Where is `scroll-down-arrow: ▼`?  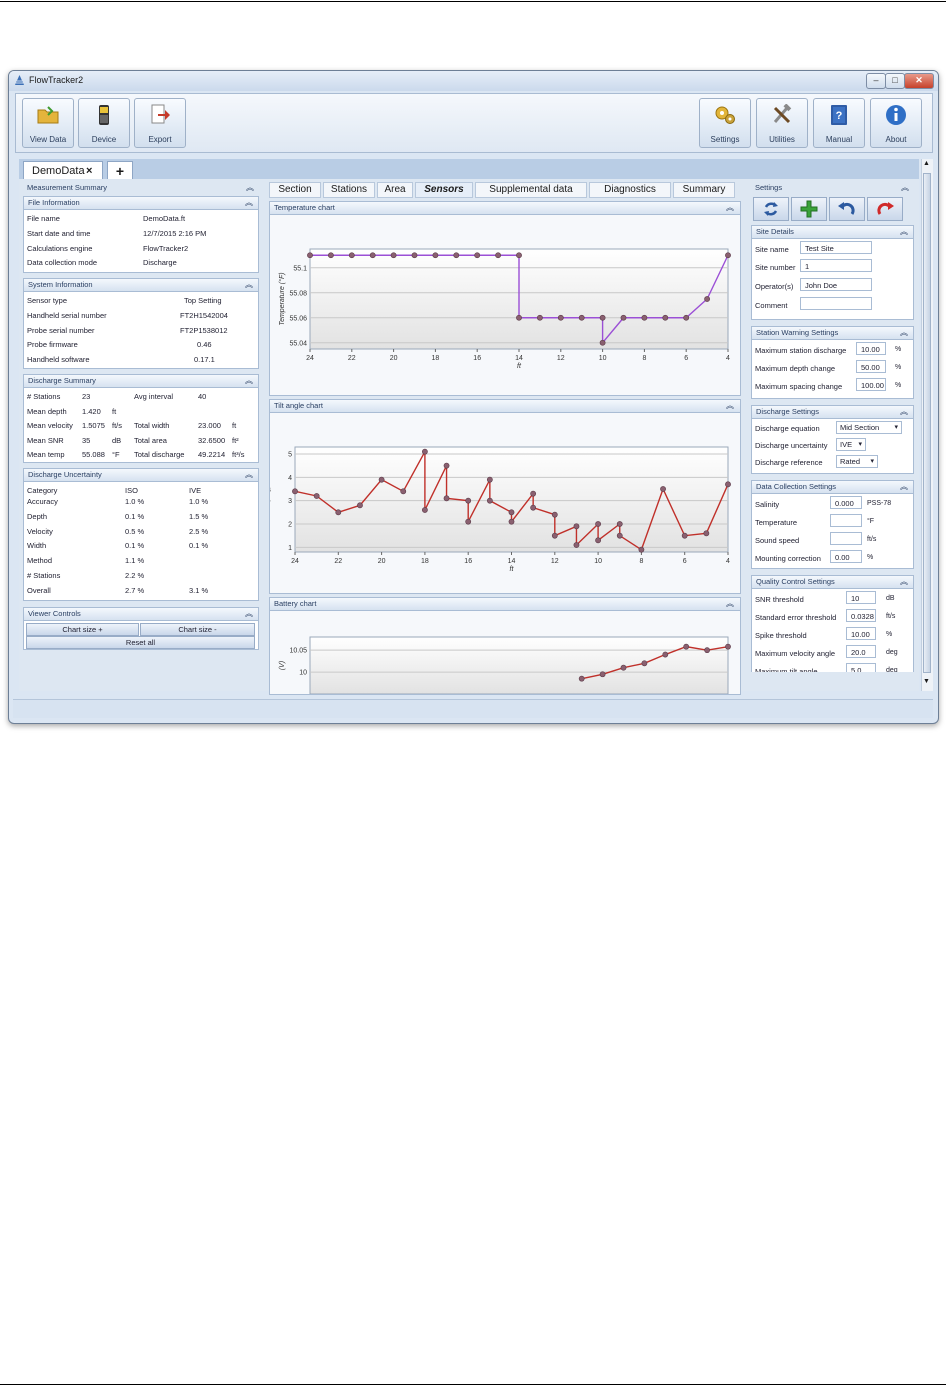 scroll-down-arrow: ▼ is located at coordinates (926, 681).